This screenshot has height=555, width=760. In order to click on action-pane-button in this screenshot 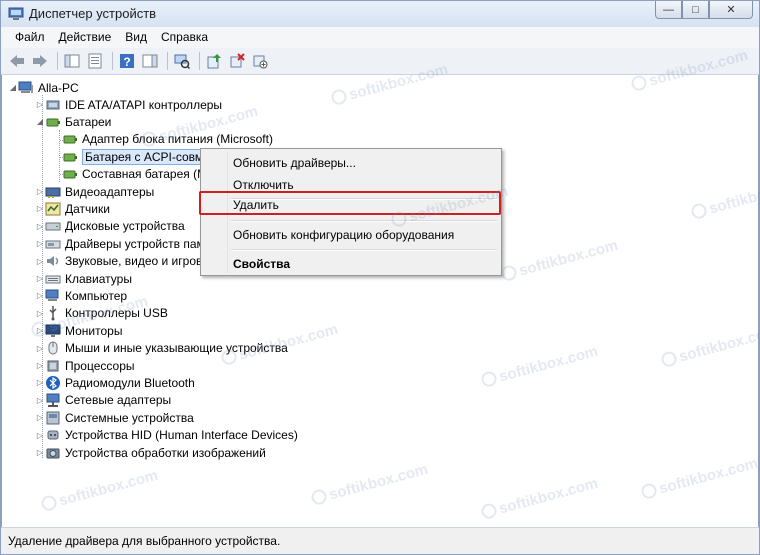, I will do `click(150, 61)`.